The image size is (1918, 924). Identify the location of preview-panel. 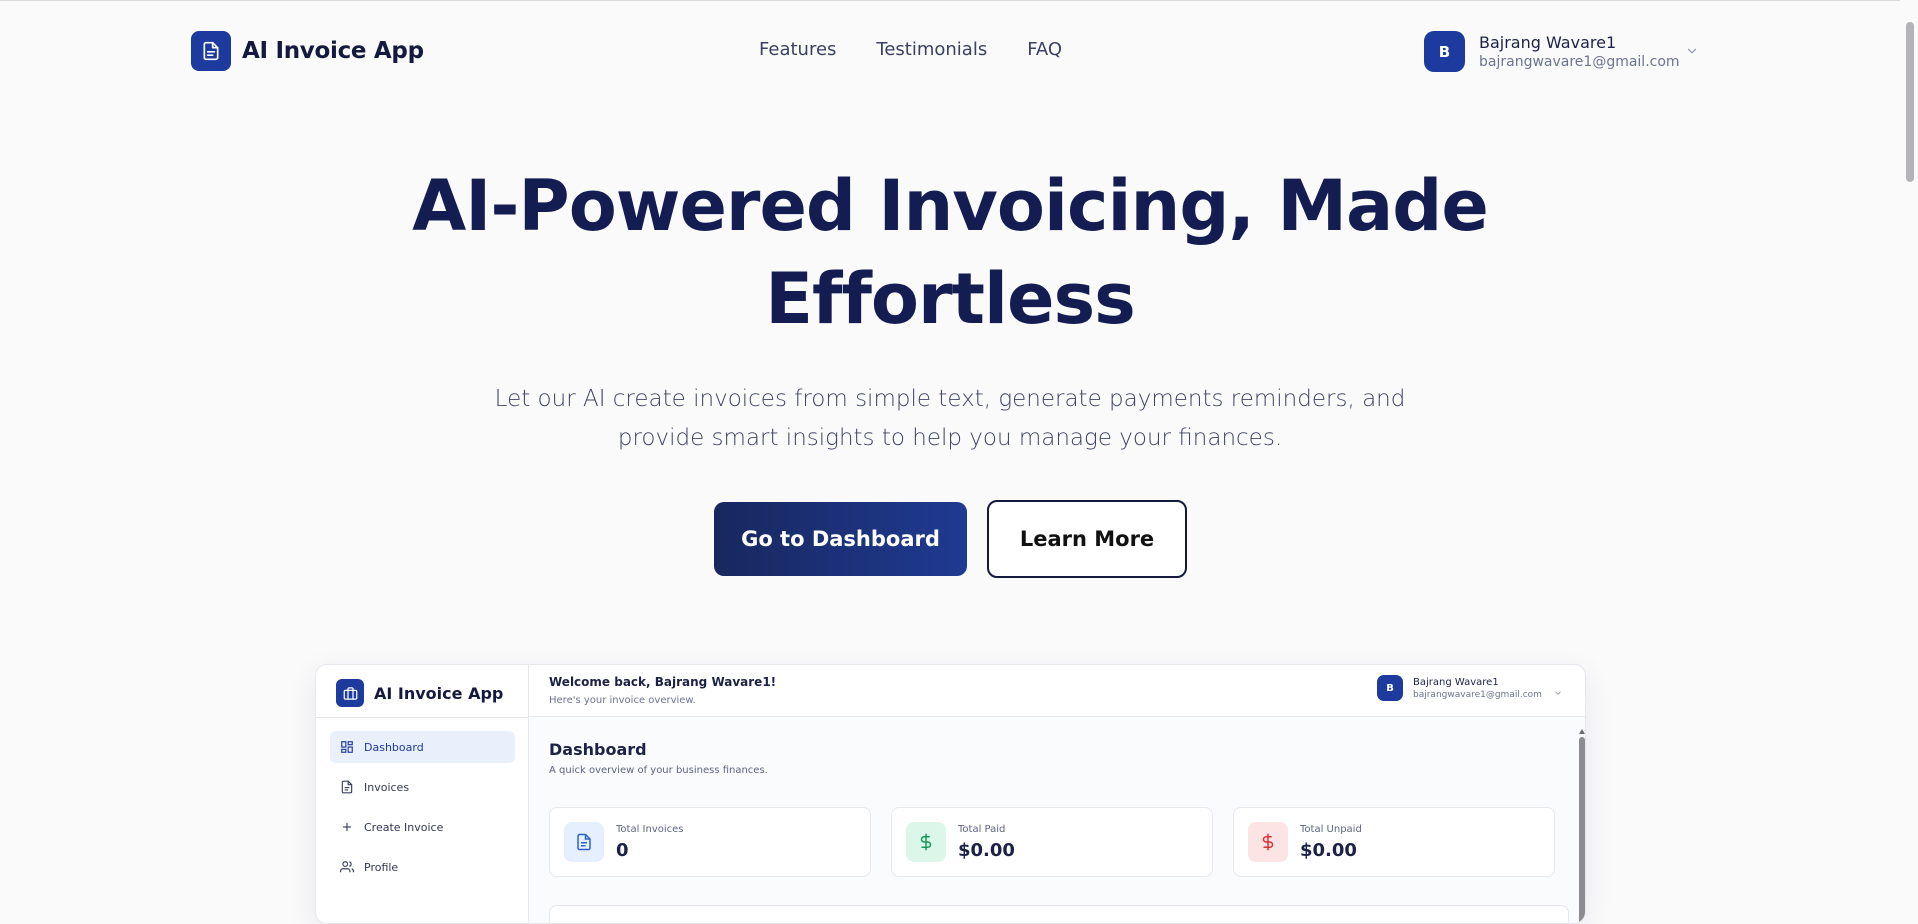
(1059, 914).